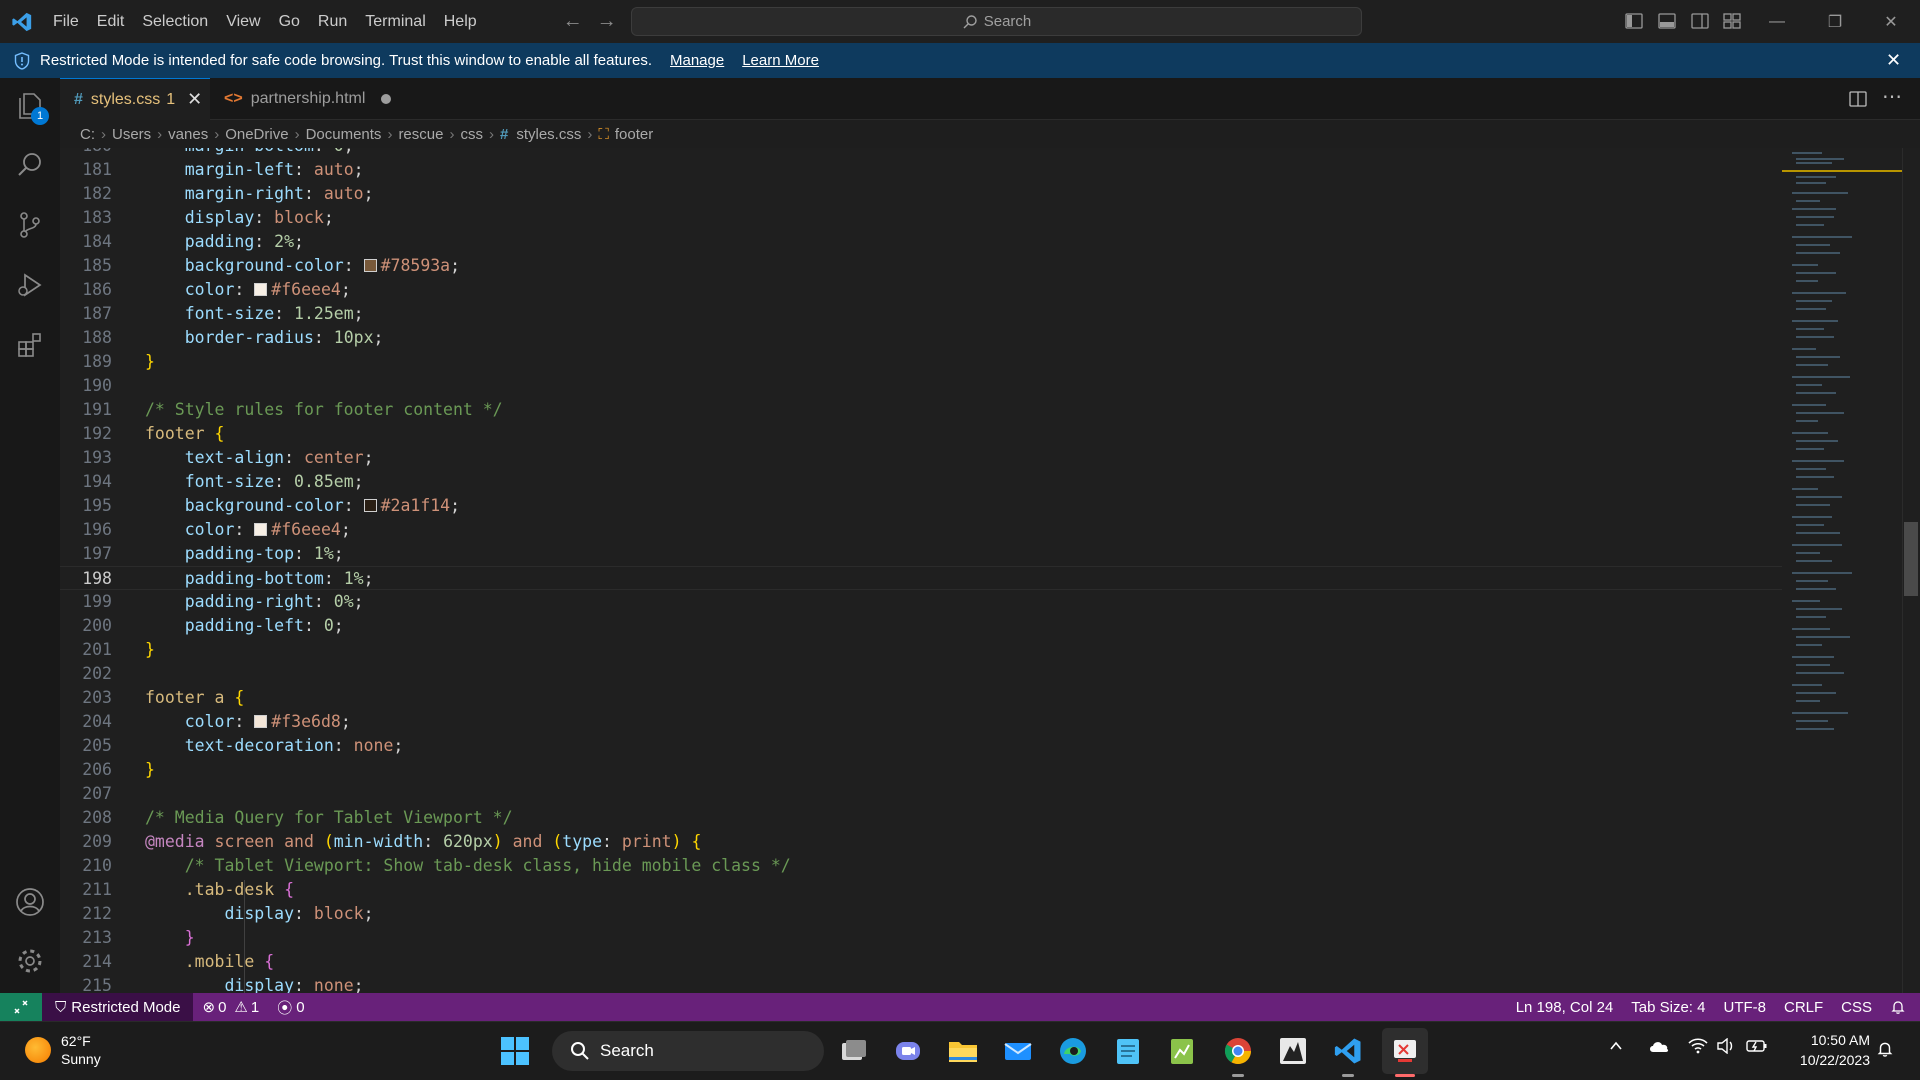 The height and width of the screenshot is (1080, 1920). What do you see at coordinates (1744, 1007) in the screenshot?
I see `encoding: UTF-8` at bounding box center [1744, 1007].